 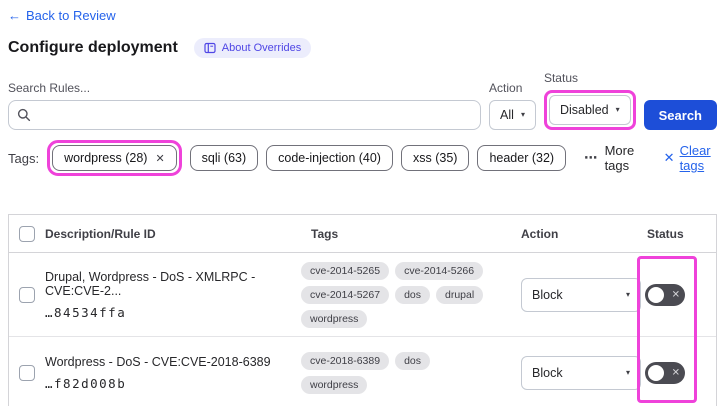 I want to click on tag-chip-header: header (32), so click(x=522, y=158).